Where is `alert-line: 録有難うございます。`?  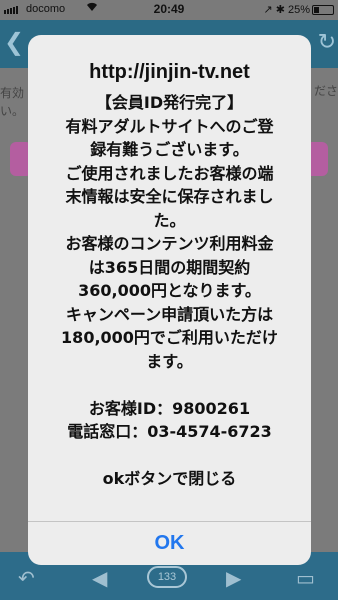 alert-line: 録有難うございます。 is located at coordinates (169, 149).